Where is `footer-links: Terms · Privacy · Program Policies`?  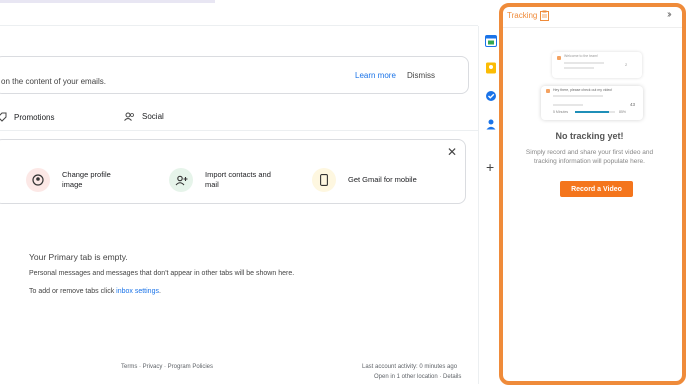
footer-links: Terms · Privacy · Program Policies is located at coordinates (167, 367).